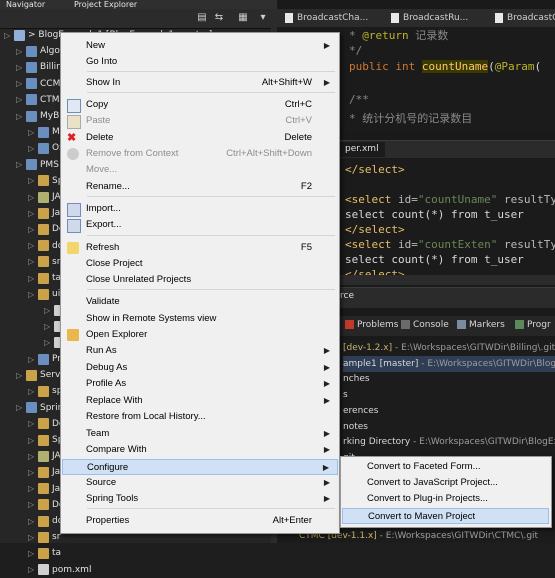 Image resolution: width=555 pixels, height=578 pixels. Describe the element at coordinates (445, 516) in the screenshot. I see `submenu-item-convert-to-maven-project: Convert to Maven Project` at that location.